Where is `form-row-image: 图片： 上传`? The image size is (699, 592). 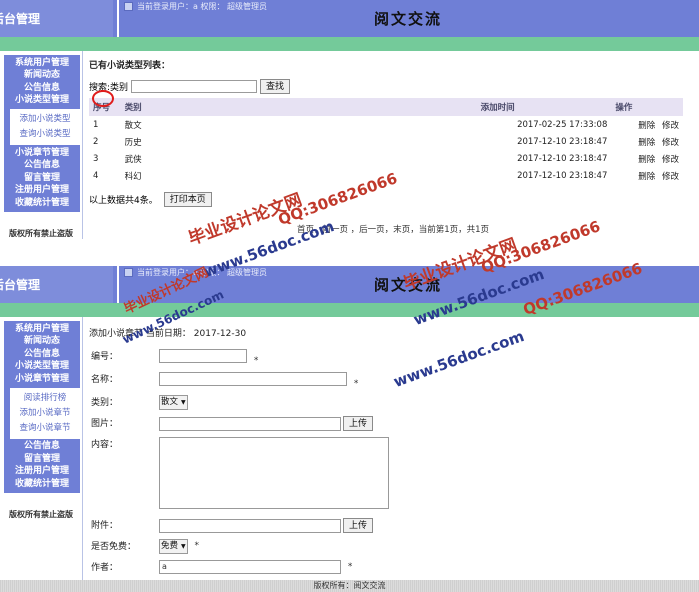
form-row-image: 图片： 上传 is located at coordinates (240, 423).